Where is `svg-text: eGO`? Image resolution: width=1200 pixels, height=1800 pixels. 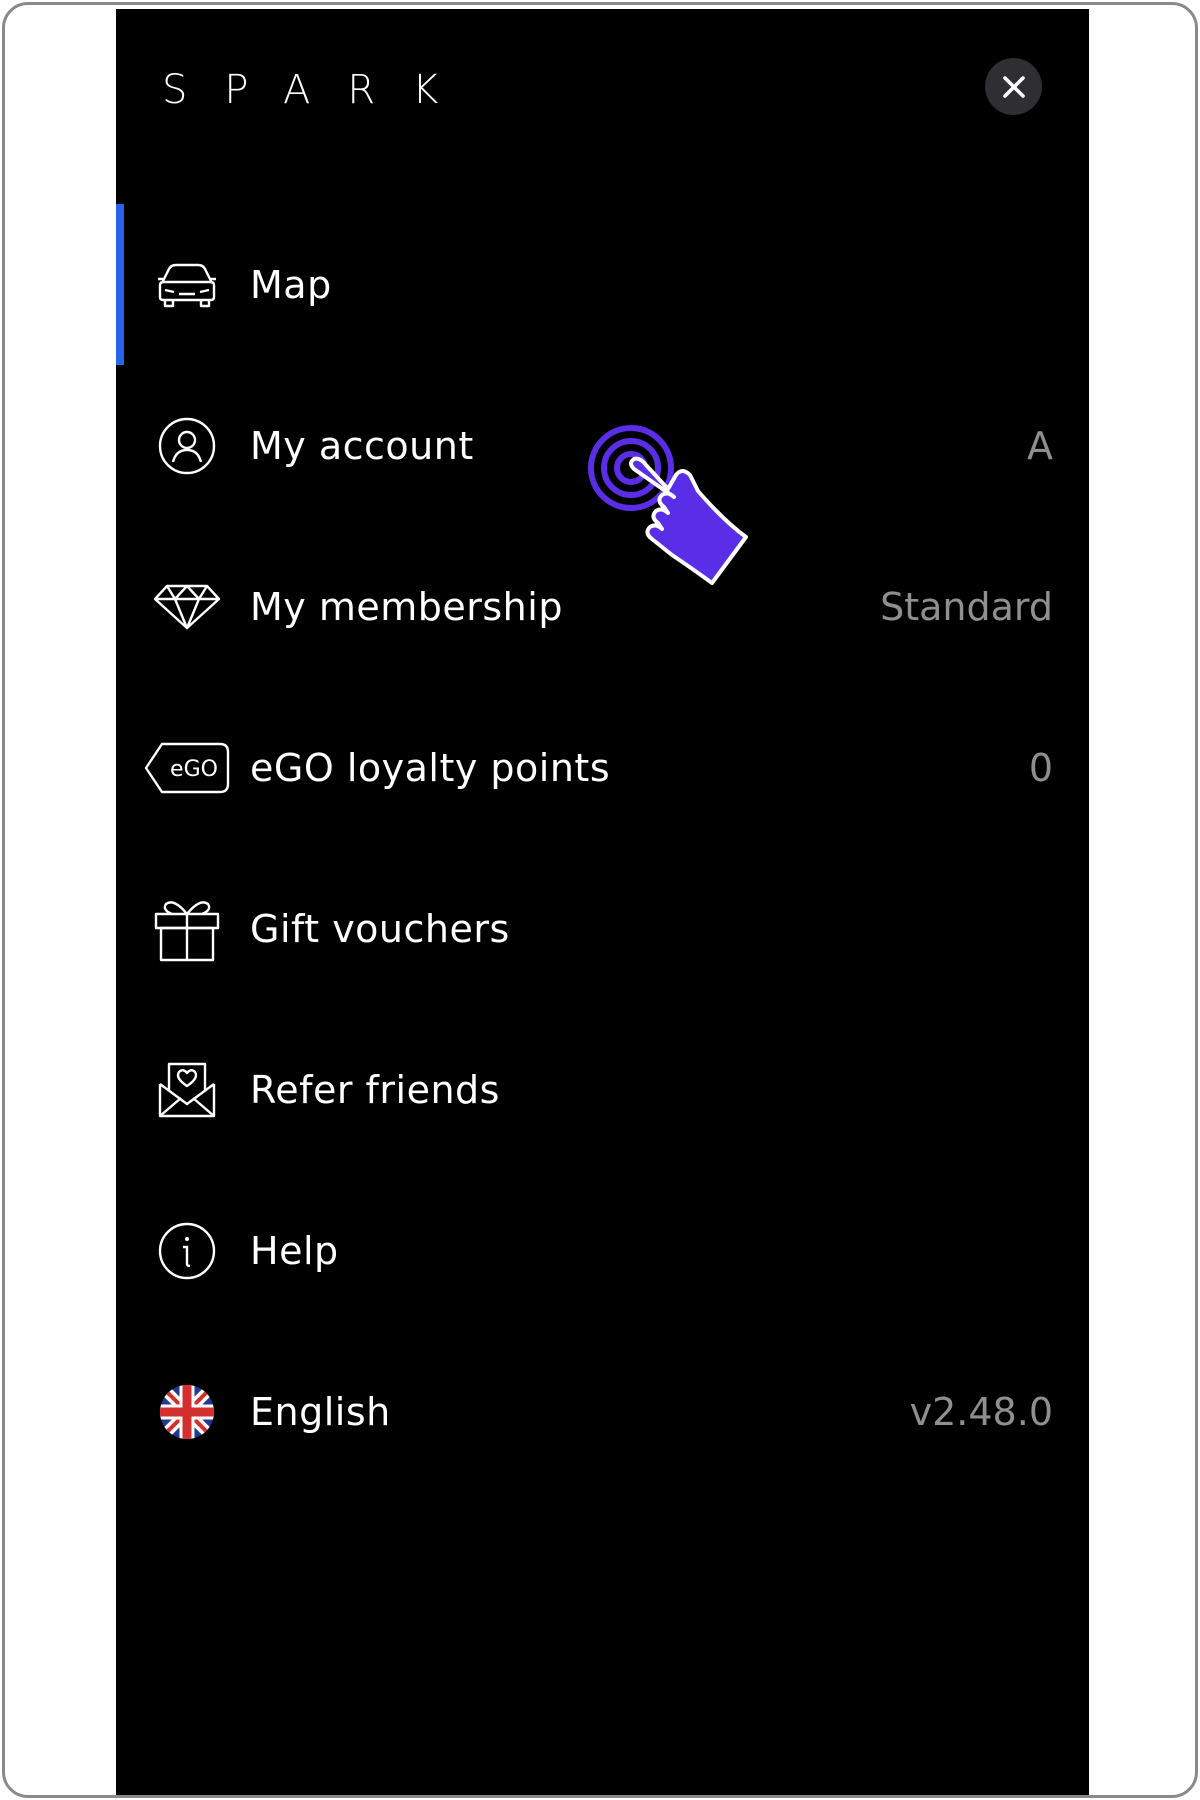 svg-text: eGO is located at coordinates (194, 769).